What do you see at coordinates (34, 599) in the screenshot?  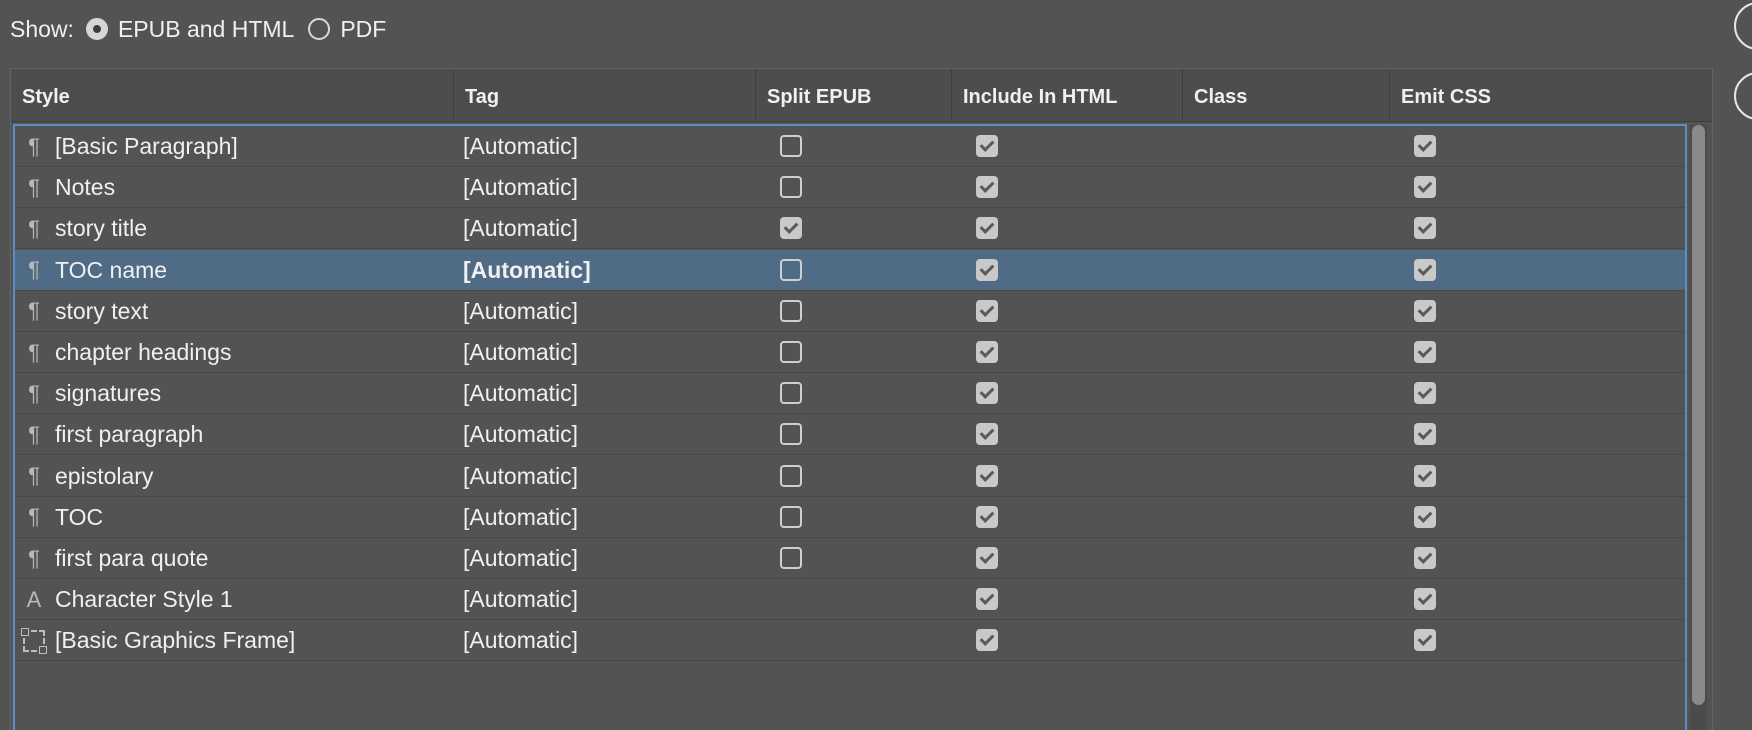 I see `character-style-icon: A` at bounding box center [34, 599].